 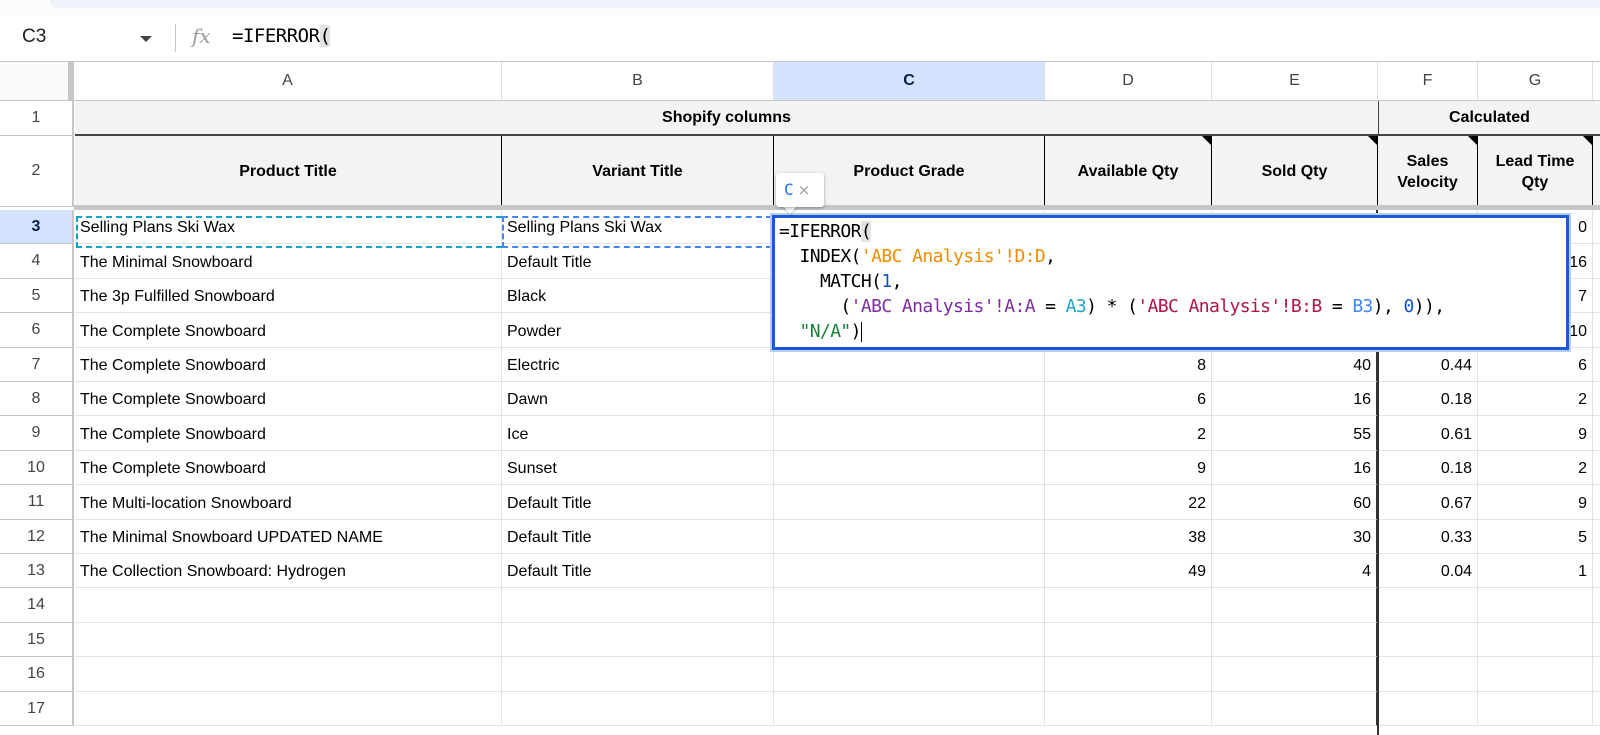 I want to click on cell-variant-title: Powder, so click(x=638, y=330).